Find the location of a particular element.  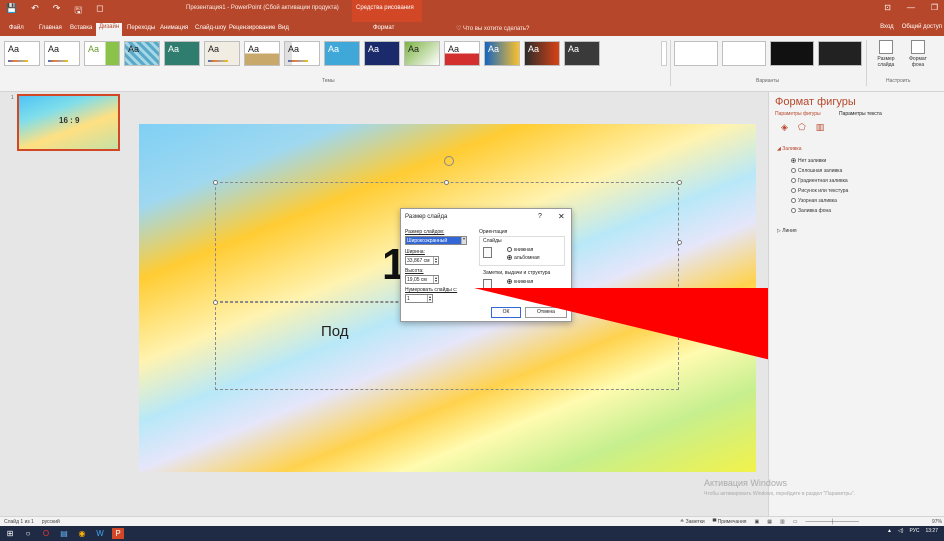

fill-line-icon: ◈ is located at coordinates (784, 127).